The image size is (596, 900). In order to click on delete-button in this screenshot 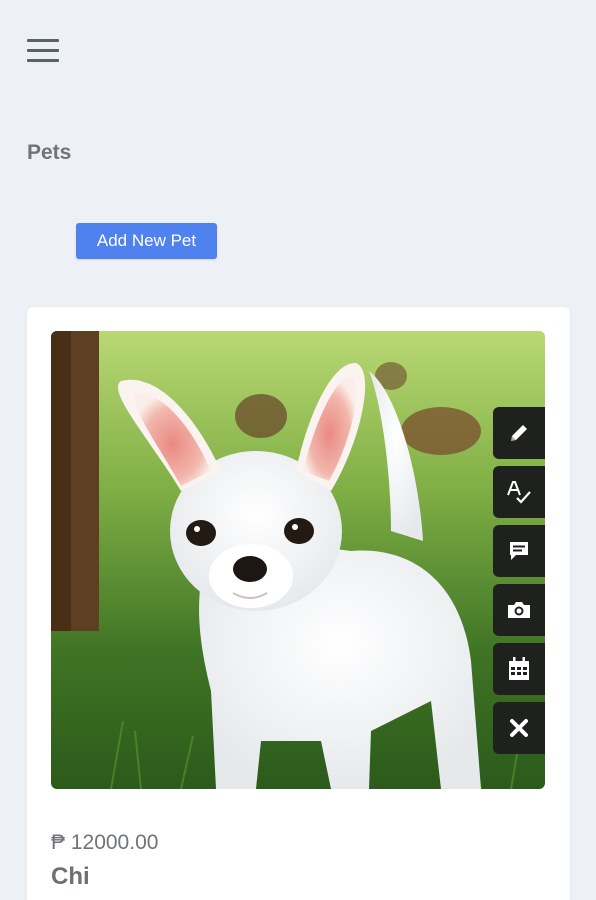, I will do `click(519, 728)`.